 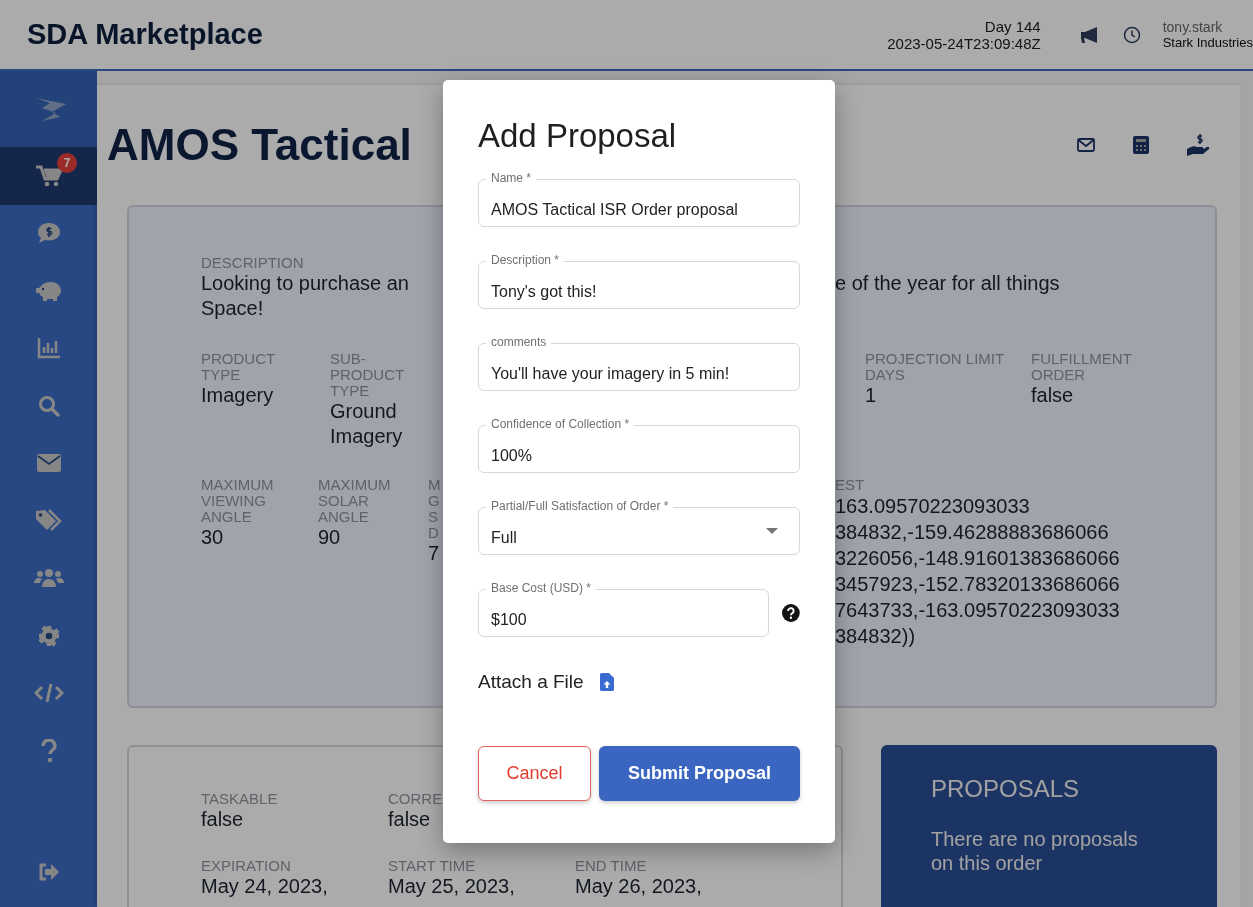 What do you see at coordinates (238, 395) in the screenshot?
I see `field-value: Imagery` at bounding box center [238, 395].